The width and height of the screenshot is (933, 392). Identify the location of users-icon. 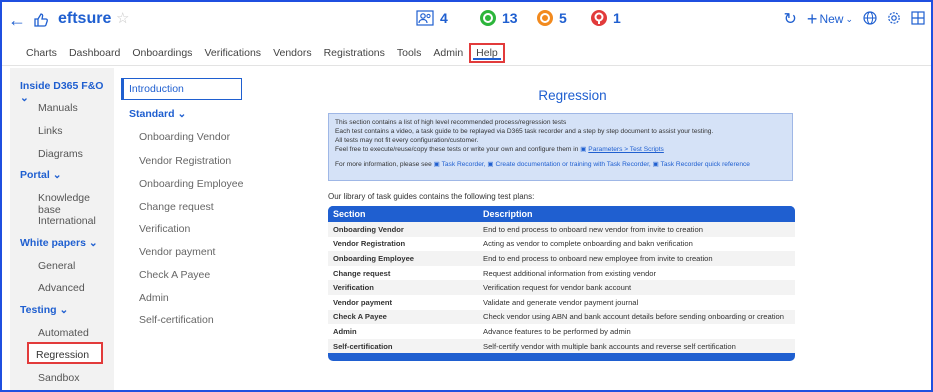
(425, 18).